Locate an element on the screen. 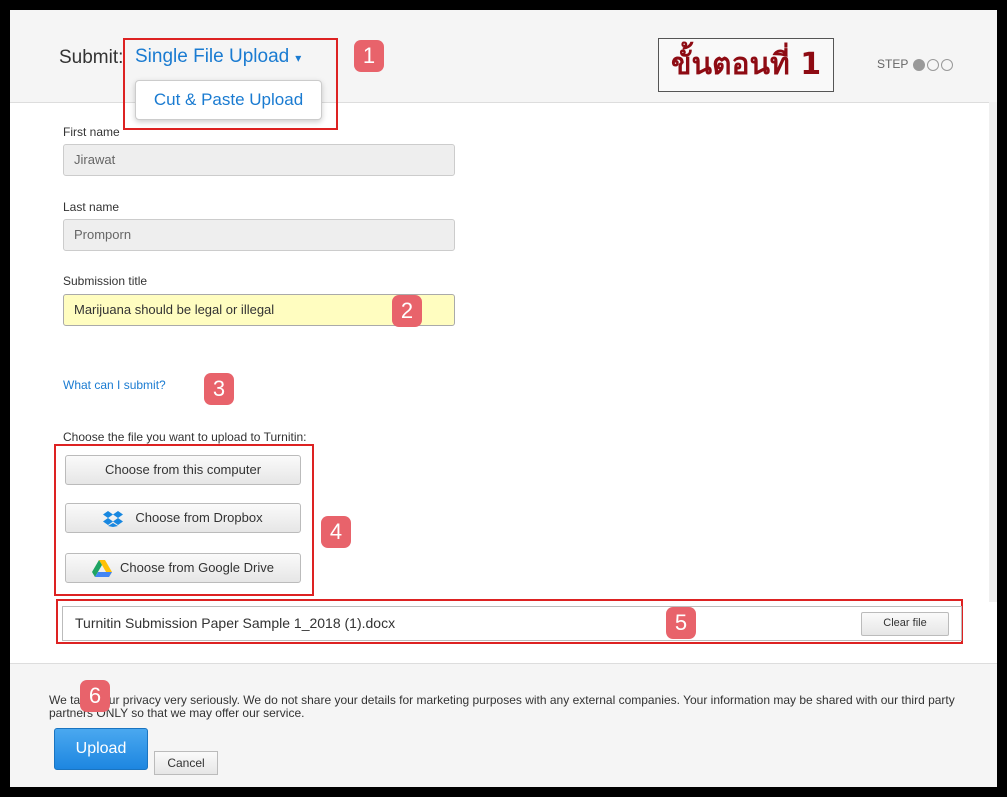 Image resolution: width=1007 pixels, height=797 pixels. choose-from-google-drive-button: Choose from Google Drive is located at coordinates (183, 568).